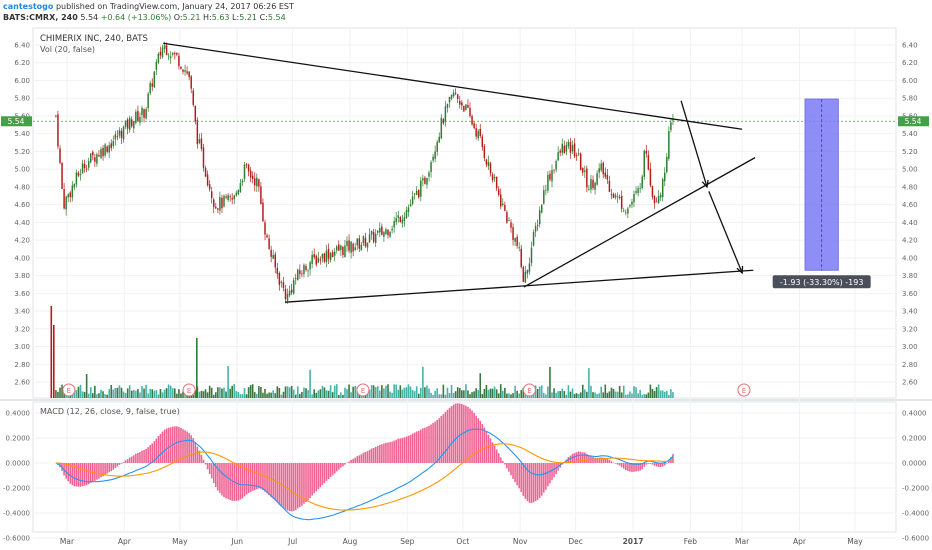  I want to click on price-tick-left: 4.20, so click(22, 241).